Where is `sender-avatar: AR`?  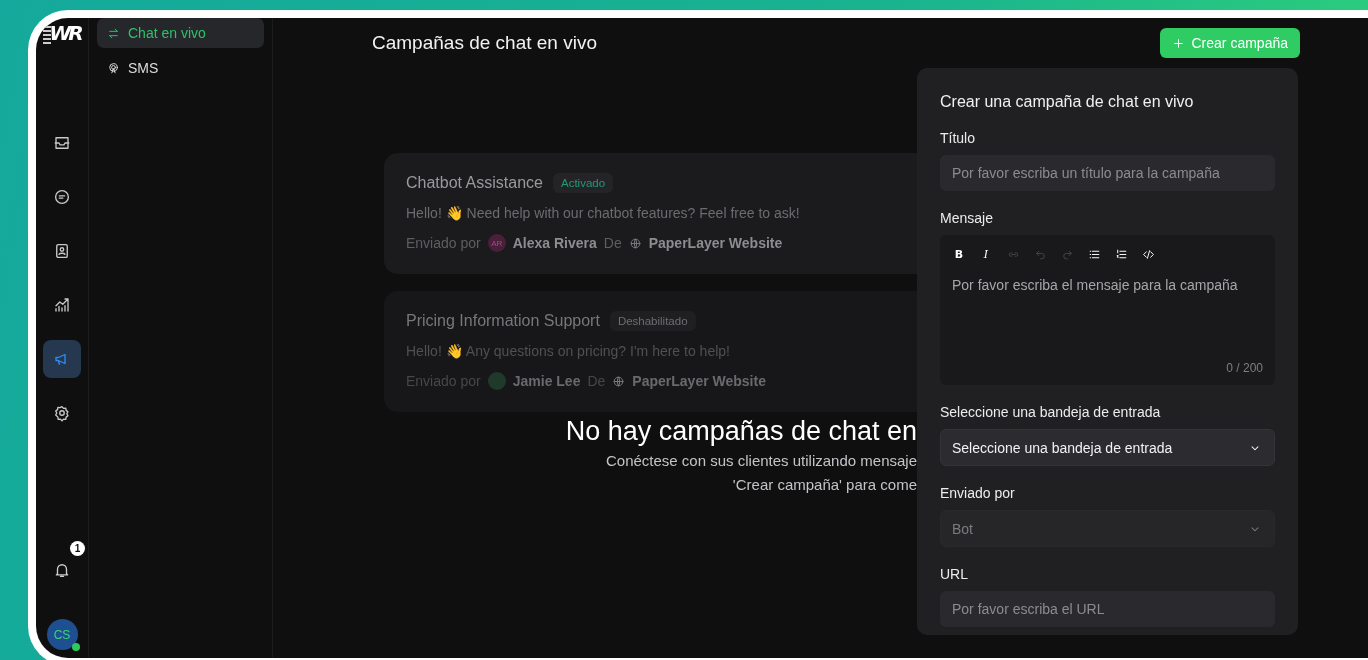 sender-avatar: AR is located at coordinates (496, 243).